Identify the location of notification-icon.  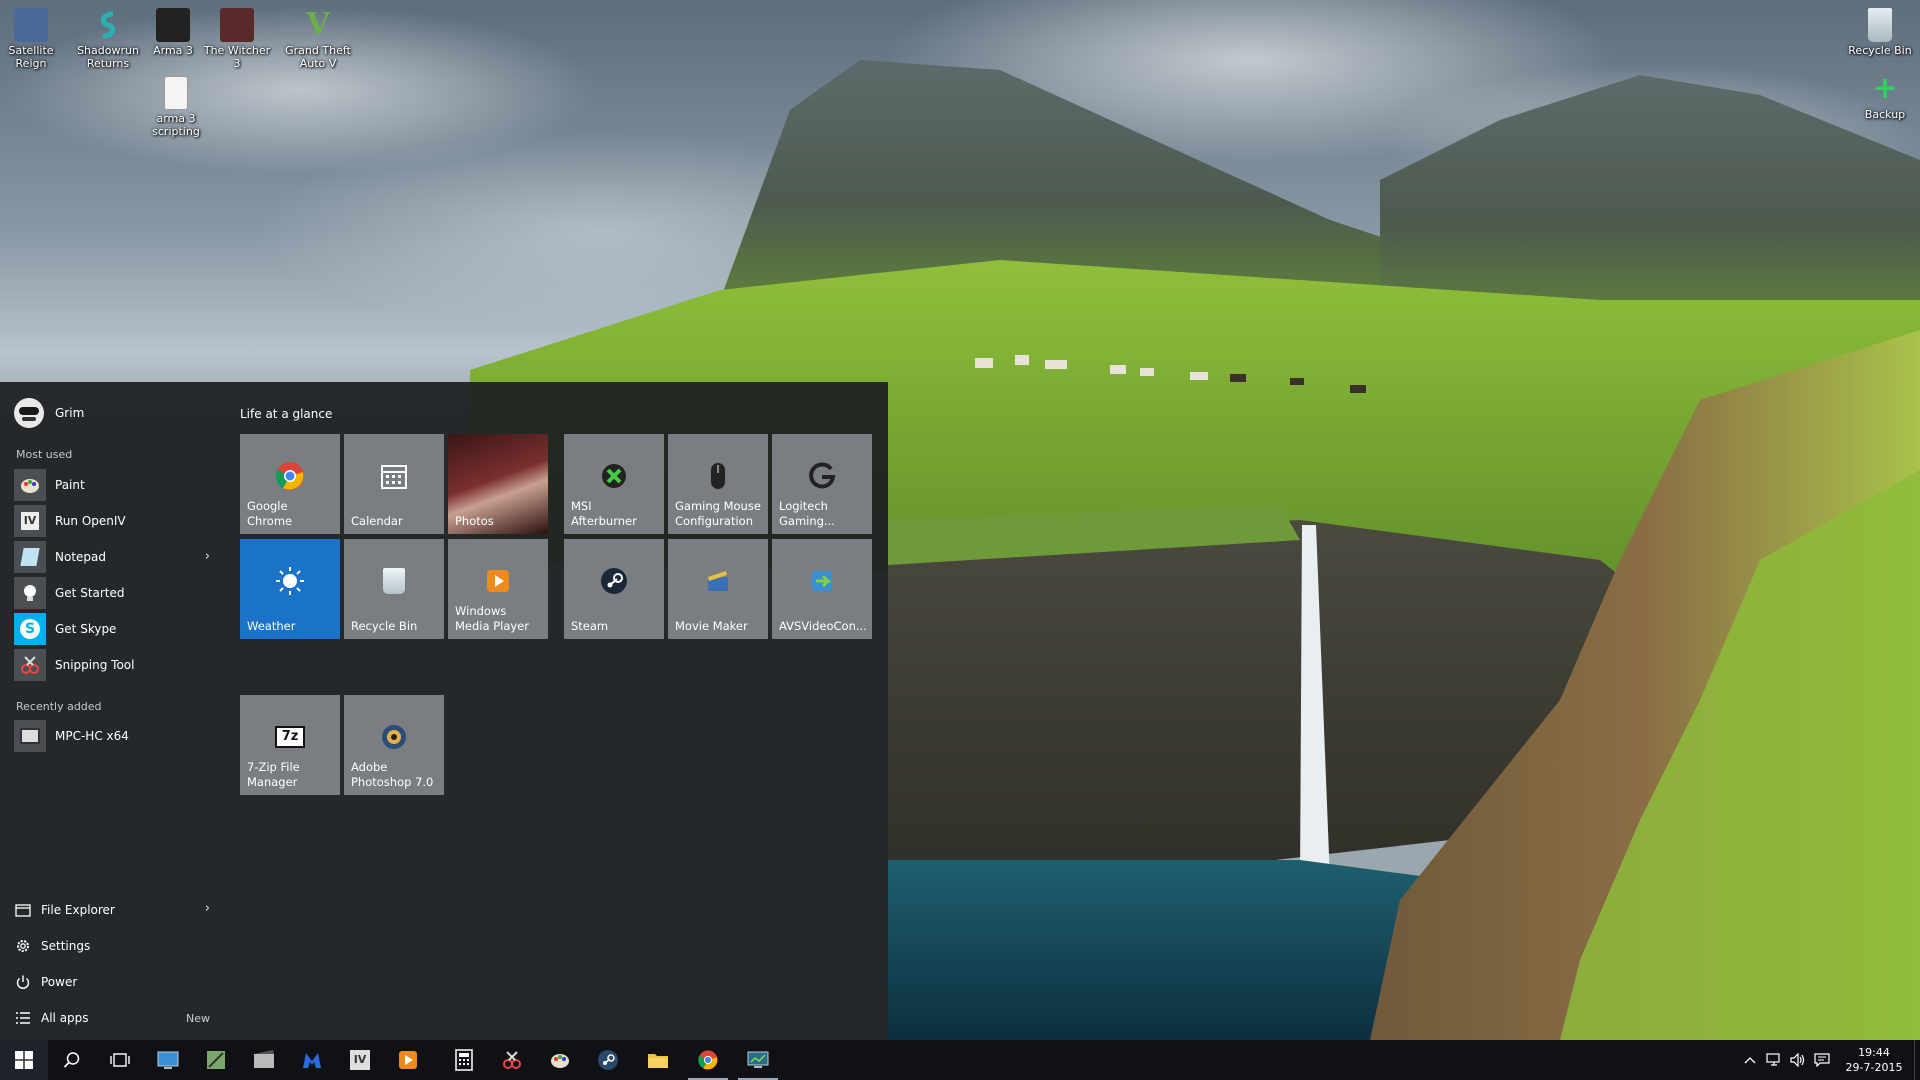
(1822, 1060).